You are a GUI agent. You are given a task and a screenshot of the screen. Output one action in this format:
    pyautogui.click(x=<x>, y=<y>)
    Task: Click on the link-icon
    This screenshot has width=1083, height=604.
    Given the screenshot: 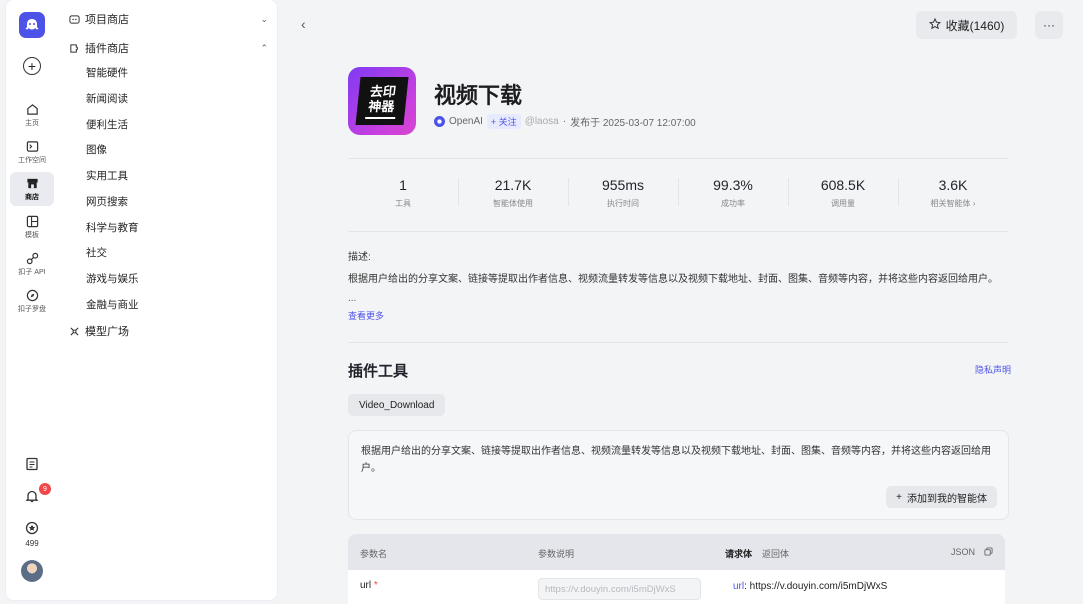 What is the action you would take?
    pyautogui.click(x=32, y=258)
    